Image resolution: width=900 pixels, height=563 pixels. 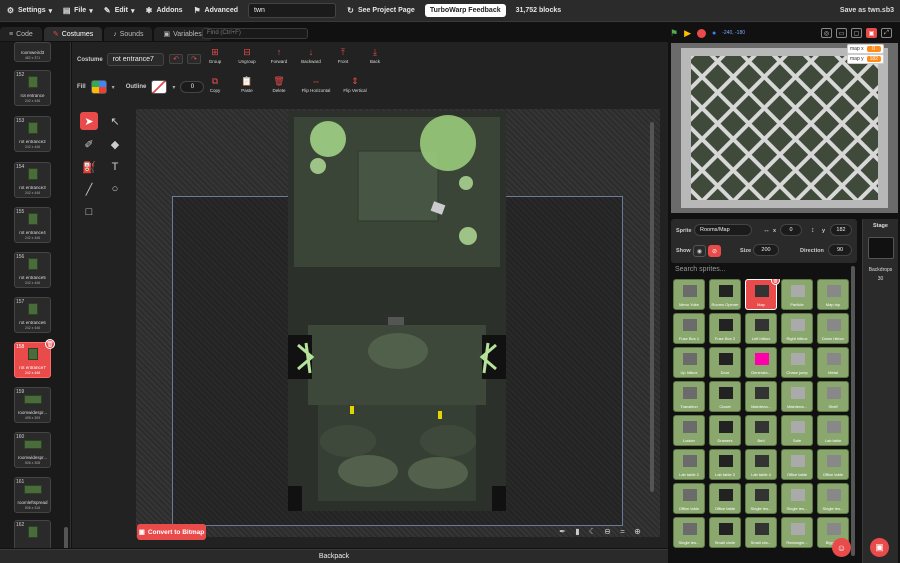 I want to click on ungroup-button: ⊟ Ungroup, so click(x=247, y=56).